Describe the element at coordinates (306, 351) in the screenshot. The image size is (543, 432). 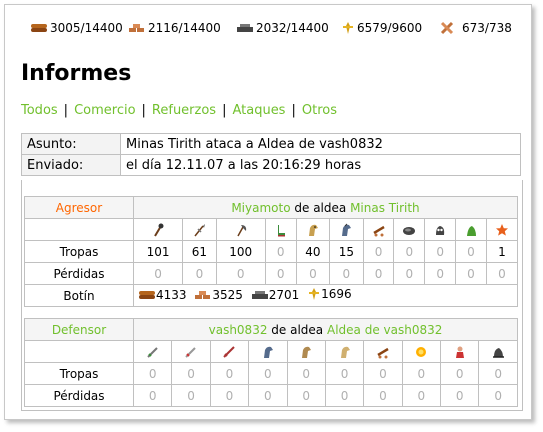
I see `unit-equites-imperatoris` at that location.